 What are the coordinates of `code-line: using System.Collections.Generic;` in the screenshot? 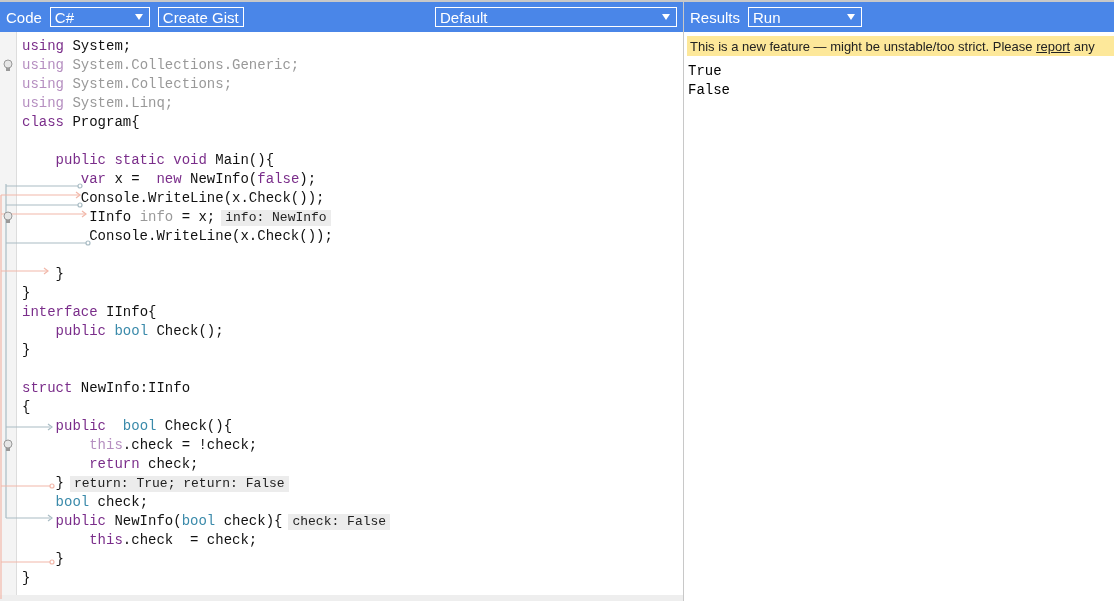 It's located at (161, 65).